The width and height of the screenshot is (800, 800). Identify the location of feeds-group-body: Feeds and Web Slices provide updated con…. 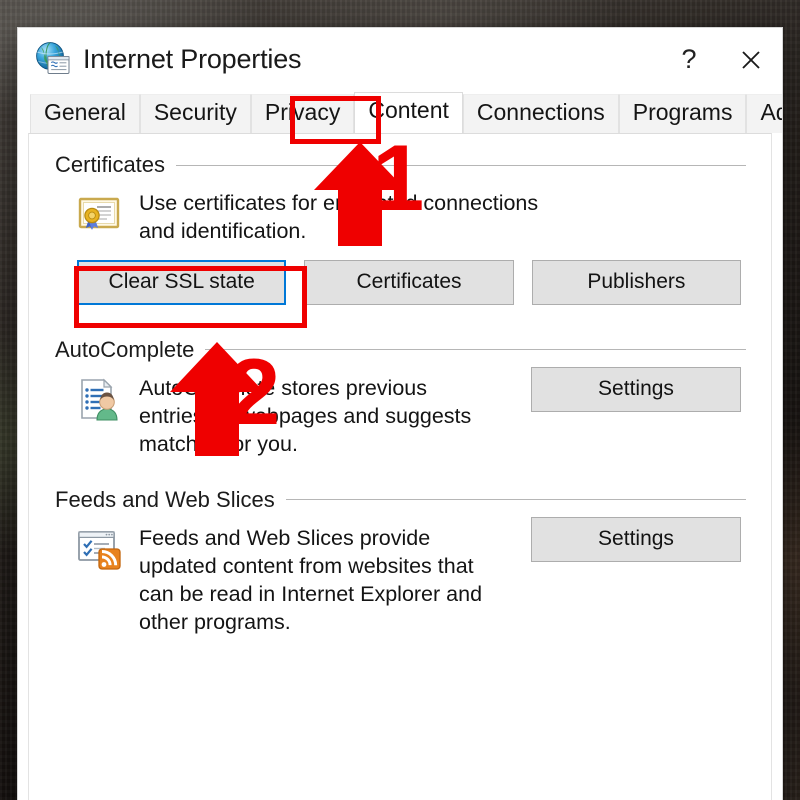
(400, 575).